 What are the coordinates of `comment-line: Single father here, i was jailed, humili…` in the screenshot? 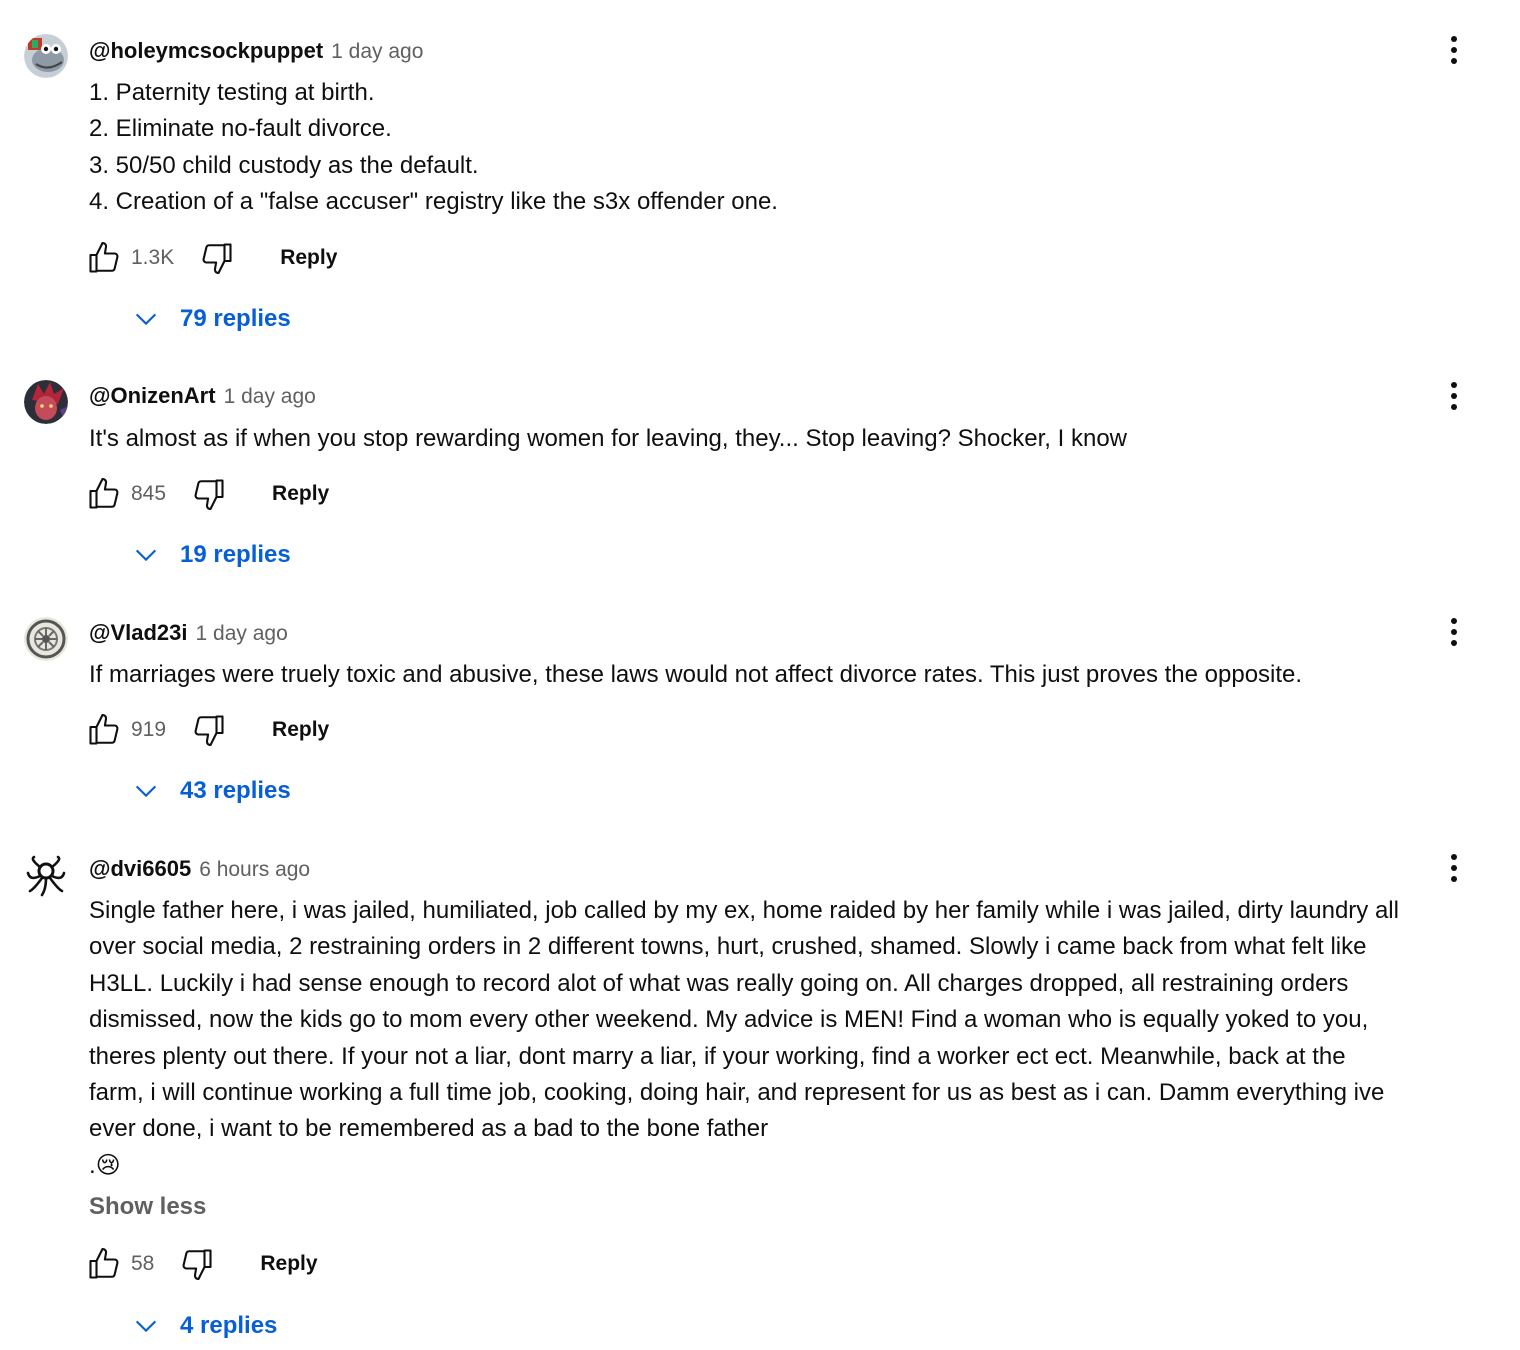 It's located at (744, 910).